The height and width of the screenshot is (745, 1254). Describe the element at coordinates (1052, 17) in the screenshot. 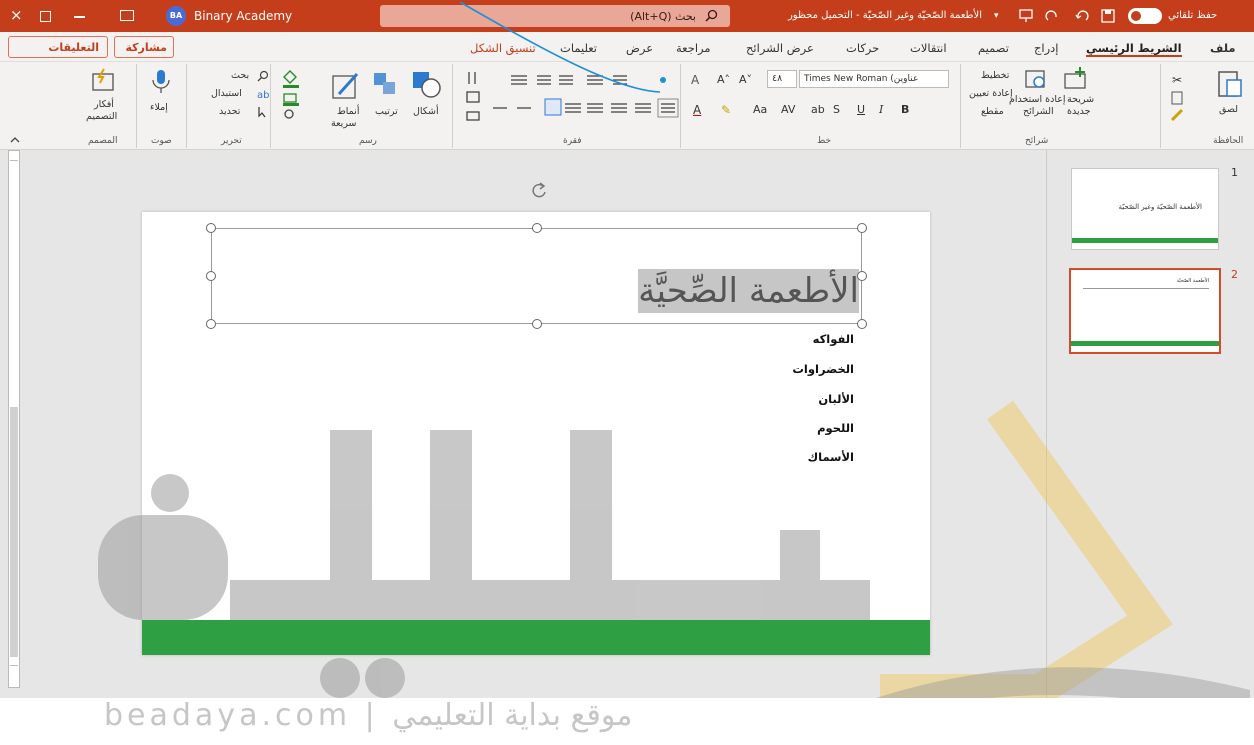

I see `redo-icon` at that location.